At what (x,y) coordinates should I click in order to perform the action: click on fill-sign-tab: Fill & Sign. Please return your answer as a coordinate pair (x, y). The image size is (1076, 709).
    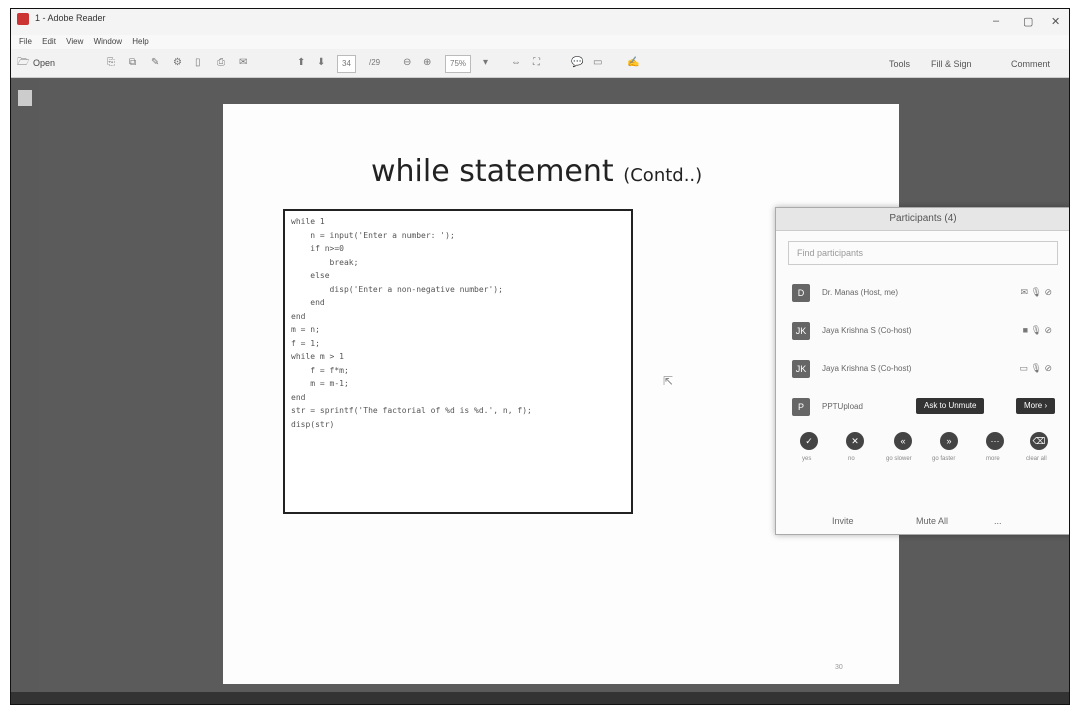
    Looking at the image, I should click on (951, 64).